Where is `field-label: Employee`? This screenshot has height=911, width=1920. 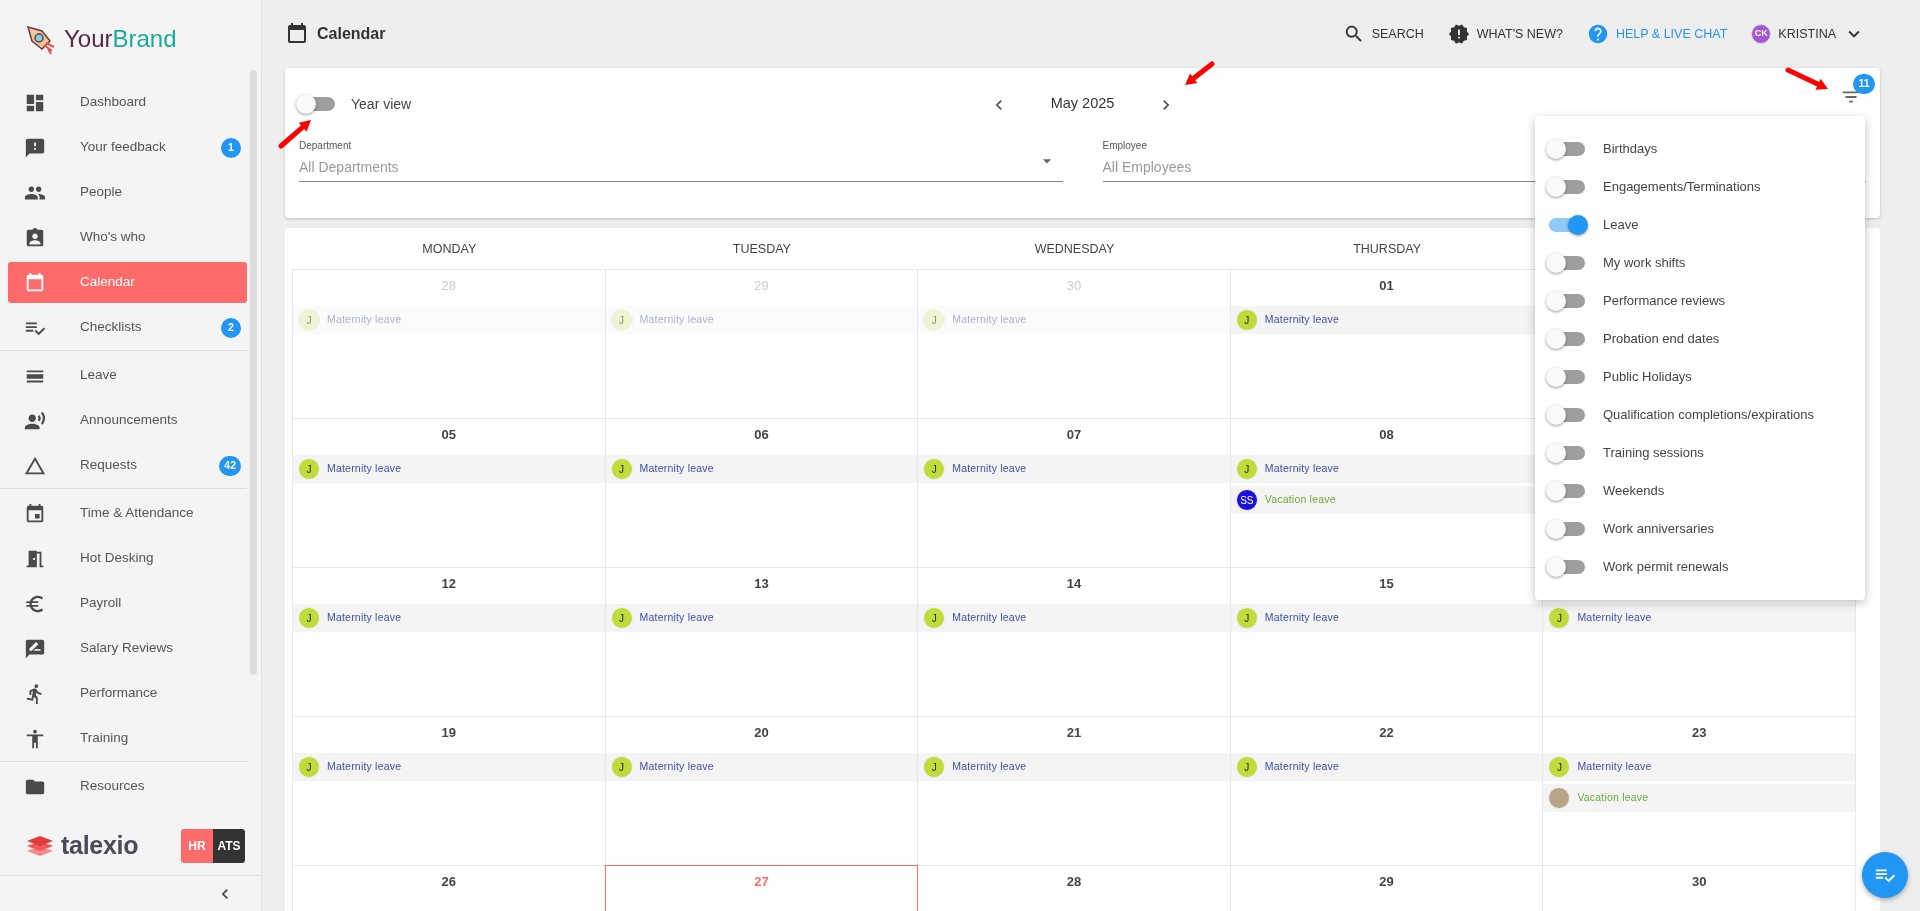
field-label: Employee is located at coordinates (1124, 146).